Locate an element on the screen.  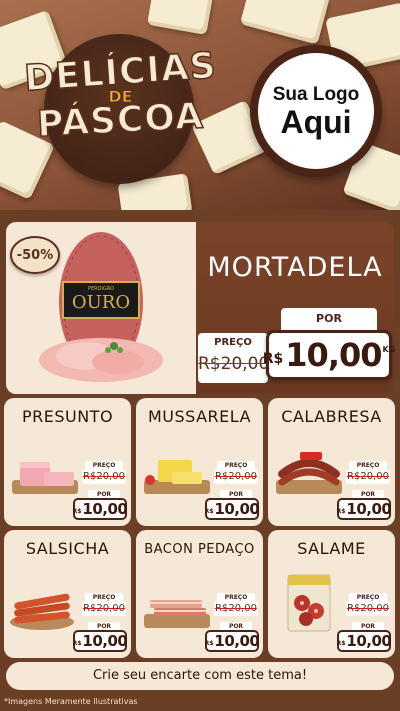
featured-price-box: R$ 10,00 KG is located at coordinates (328, 355).